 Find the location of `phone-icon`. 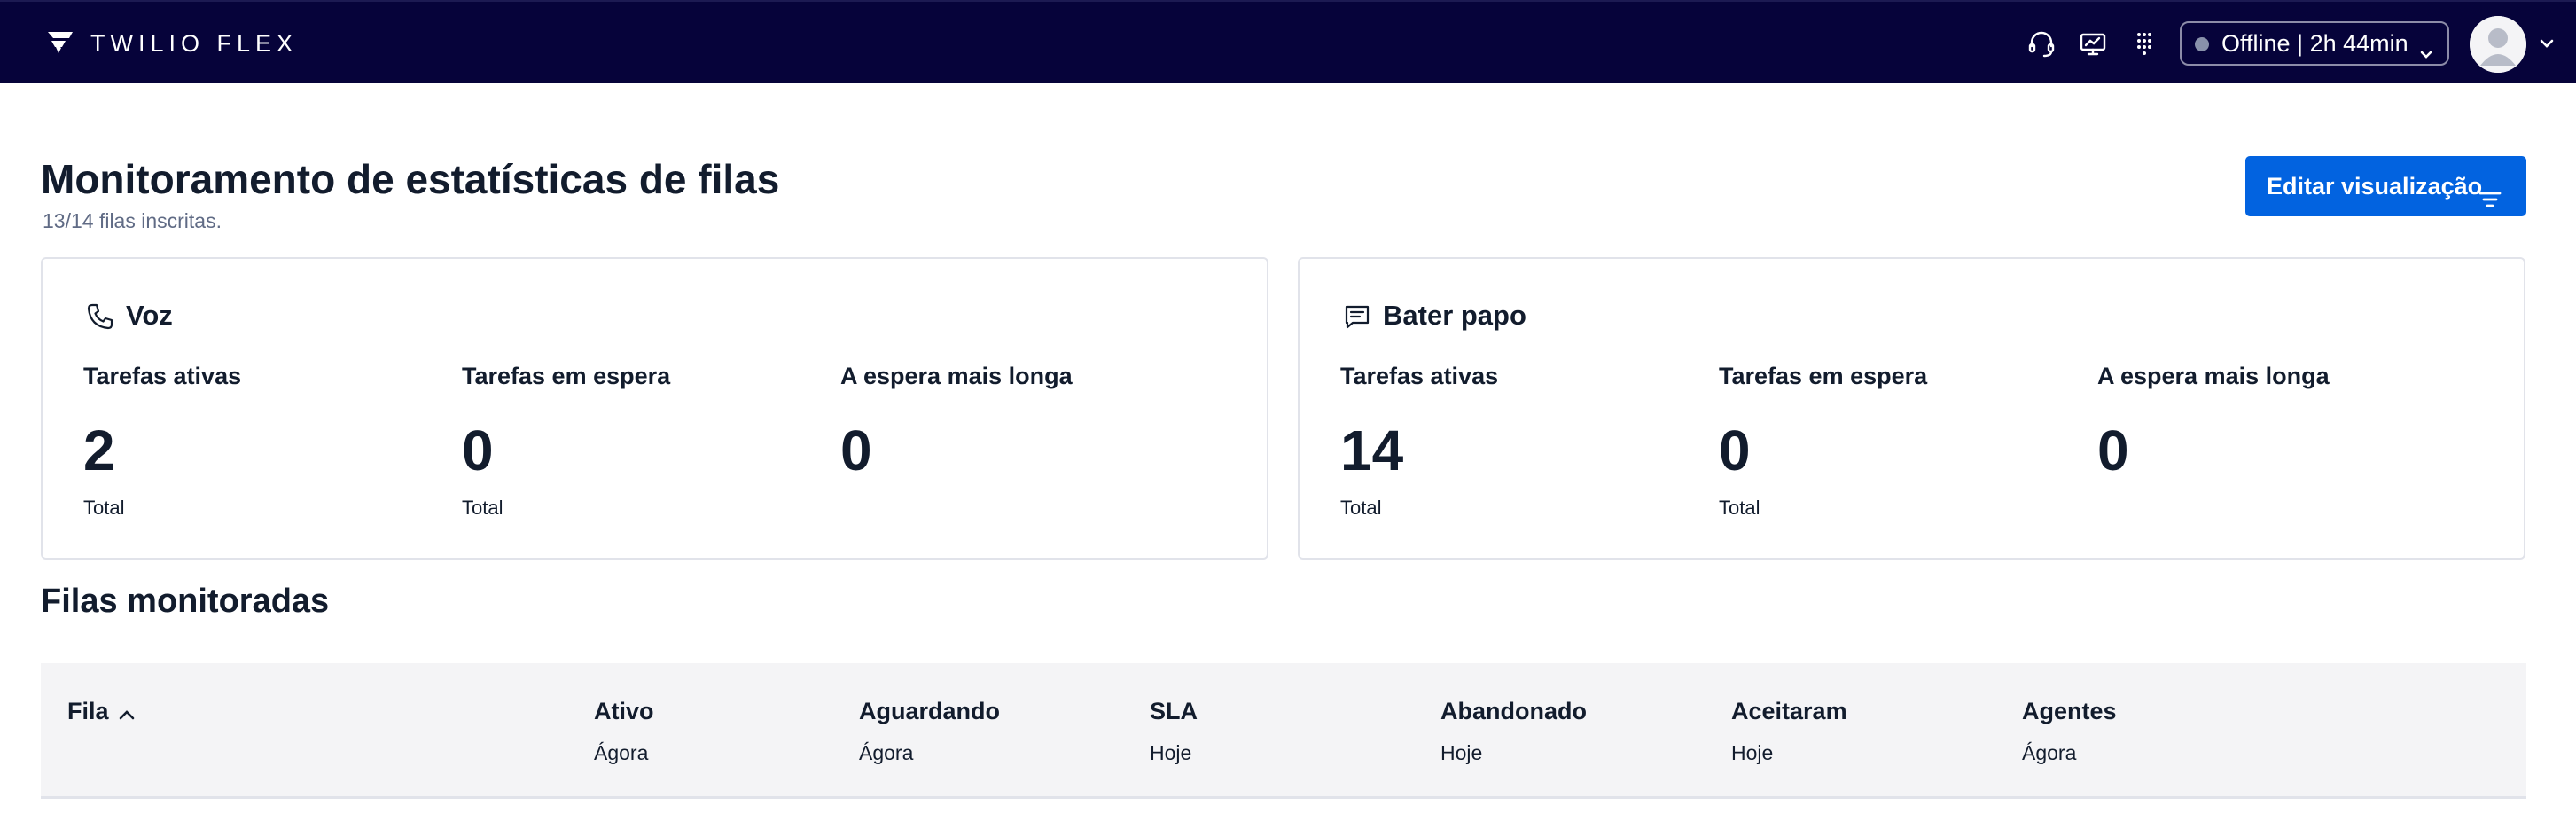

phone-icon is located at coordinates (100, 316).